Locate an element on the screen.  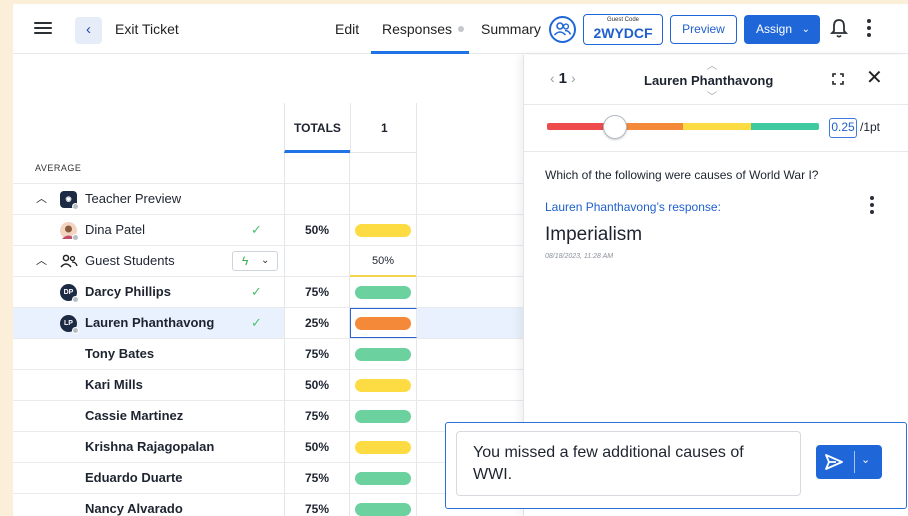
menu-icon is located at coordinates (43, 28).